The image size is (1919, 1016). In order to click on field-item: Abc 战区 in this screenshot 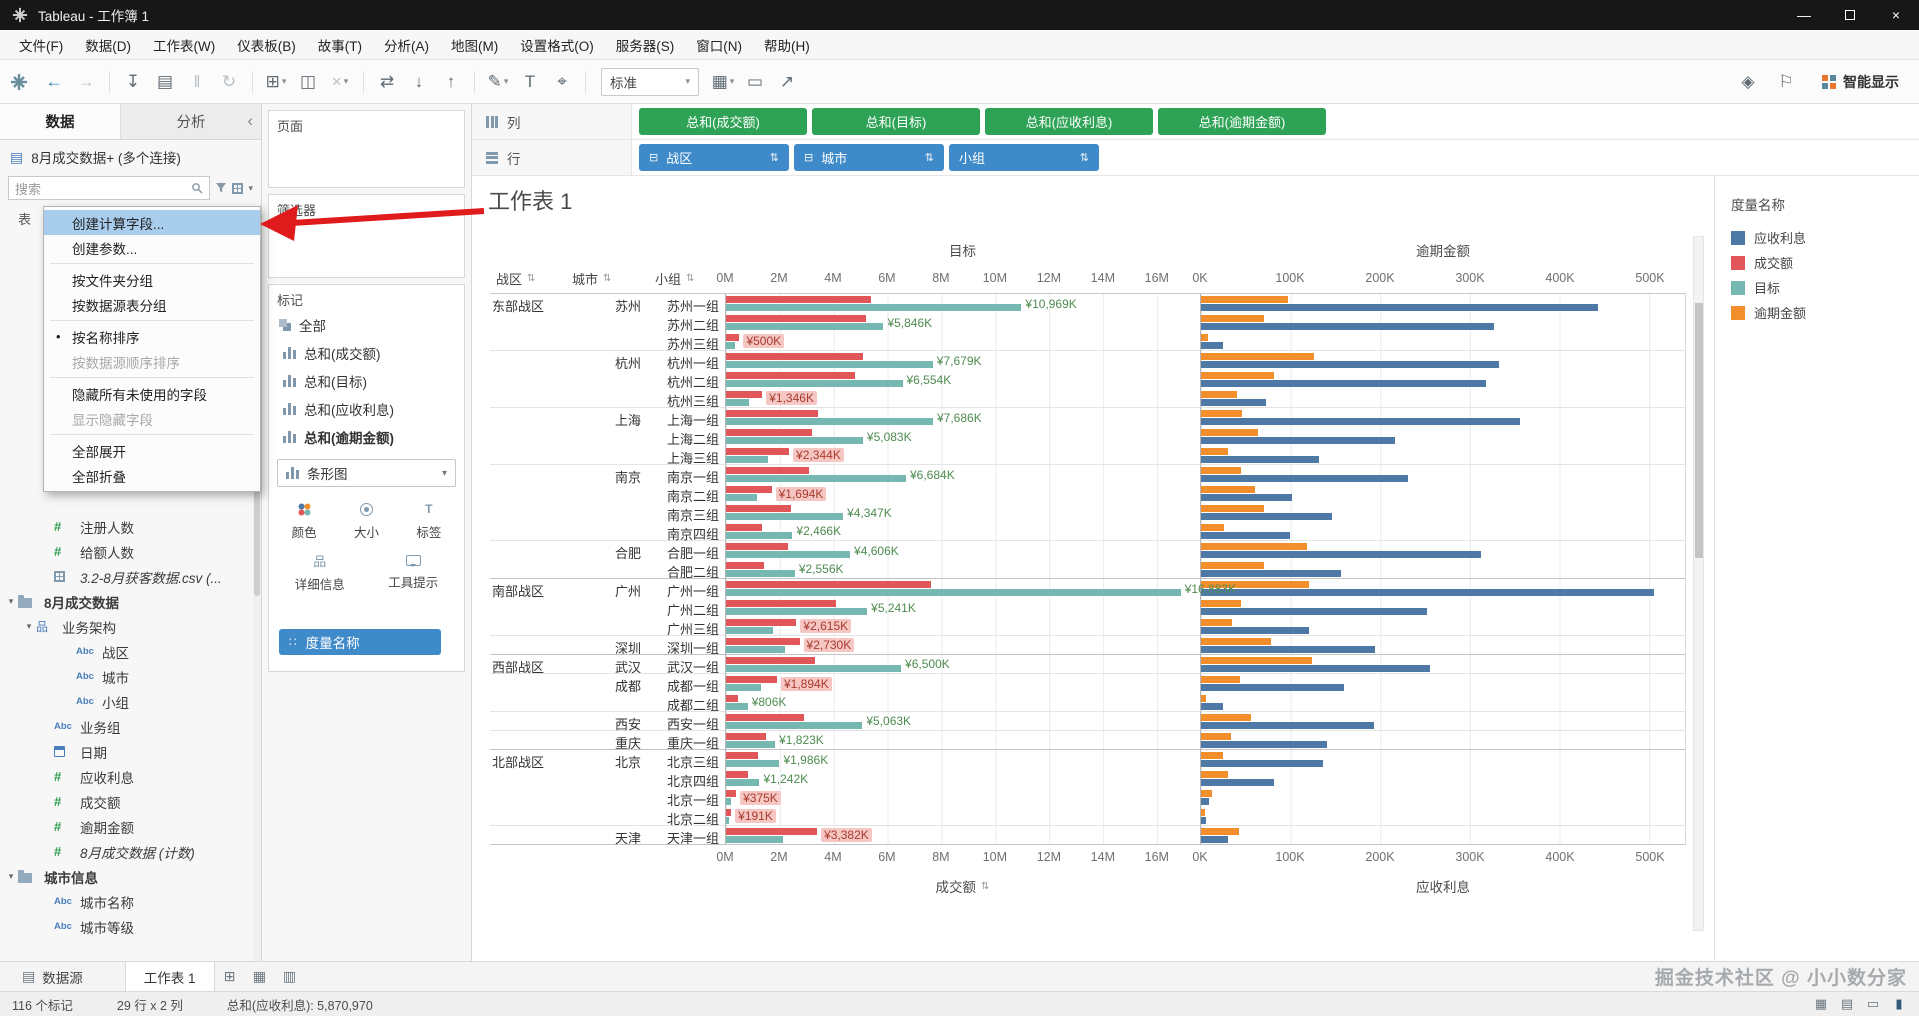, I will do `click(126, 651)`.